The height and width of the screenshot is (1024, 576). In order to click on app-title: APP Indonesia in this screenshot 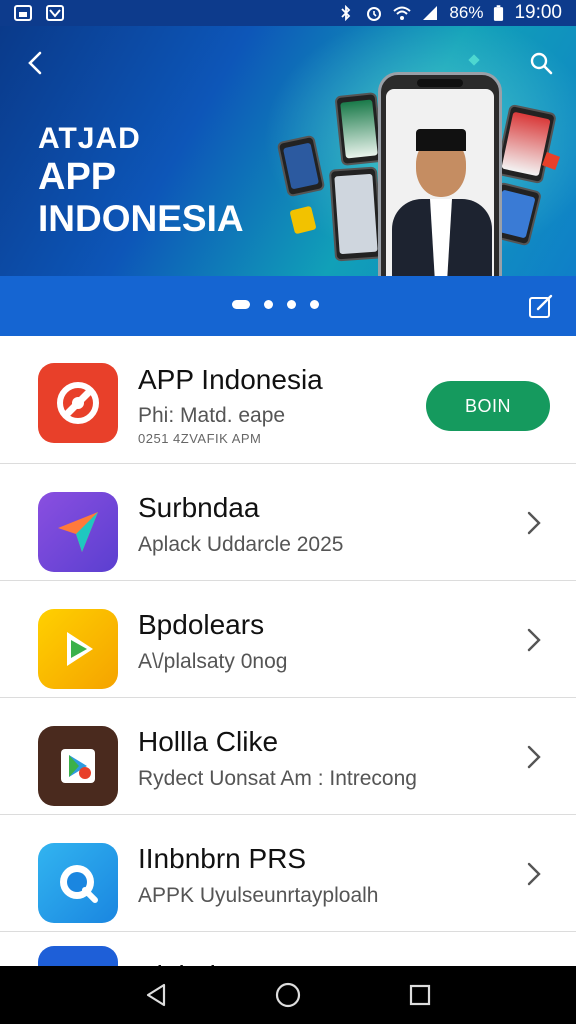, I will do `click(230, 379)`.